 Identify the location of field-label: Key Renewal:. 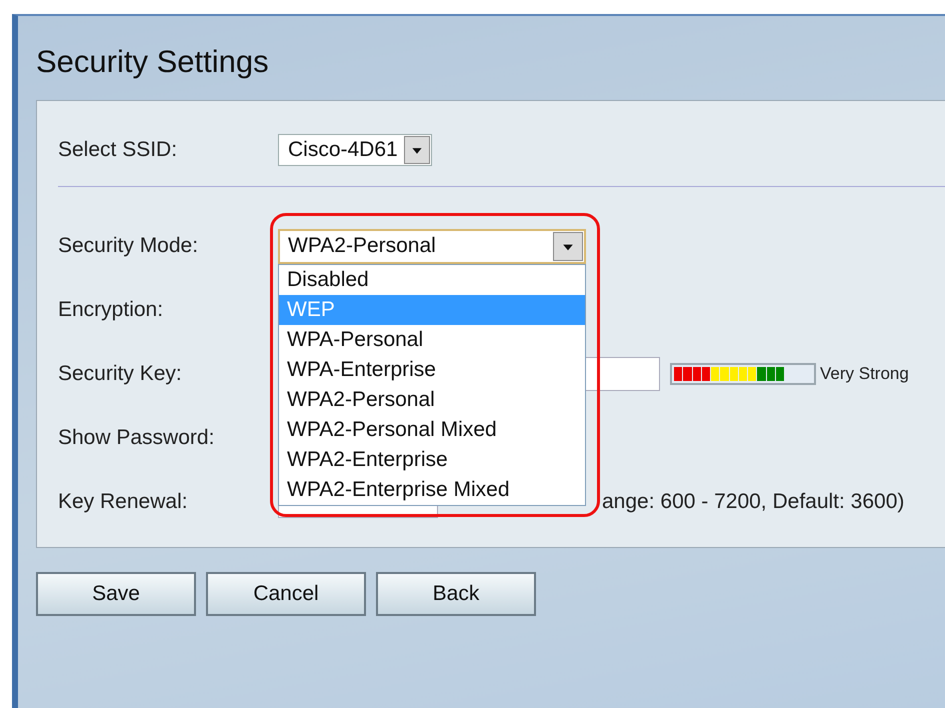
(123, 502).